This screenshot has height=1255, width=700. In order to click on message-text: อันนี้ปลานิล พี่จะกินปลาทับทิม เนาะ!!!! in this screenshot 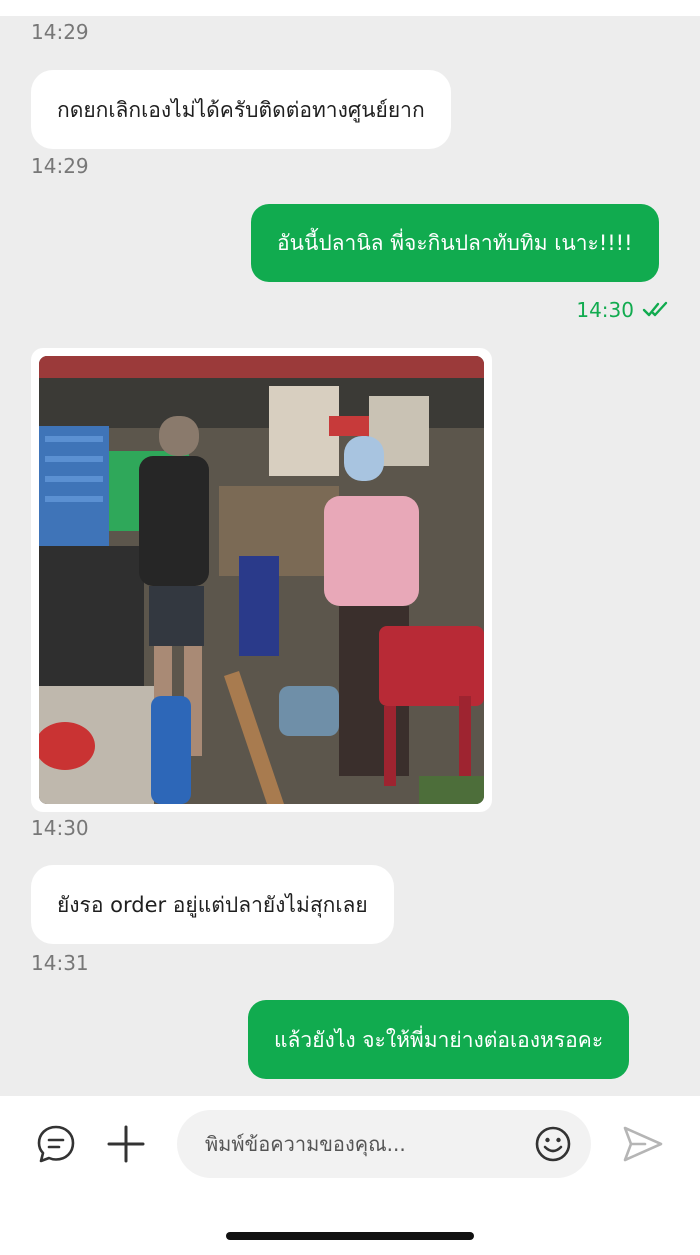, I will do `click(455, 243)`.